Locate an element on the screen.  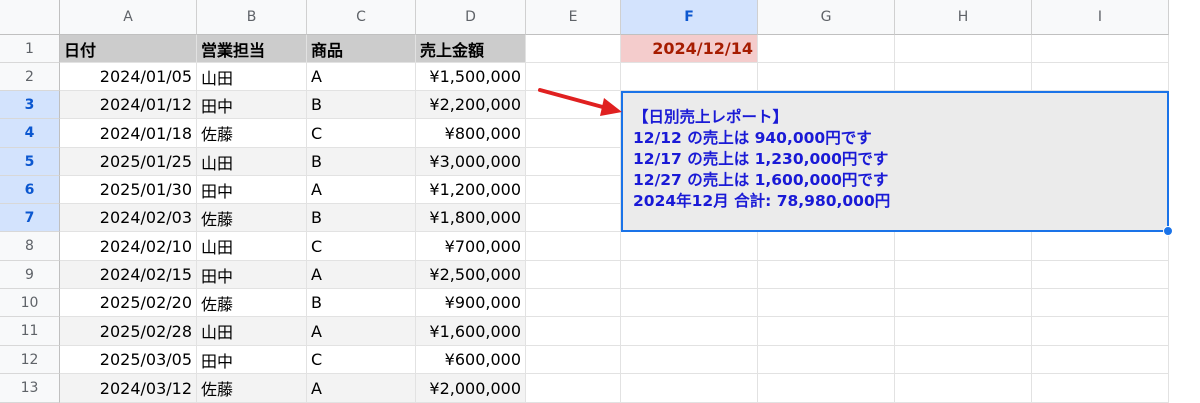
cell-g13 is located at coordinates (826, 388).